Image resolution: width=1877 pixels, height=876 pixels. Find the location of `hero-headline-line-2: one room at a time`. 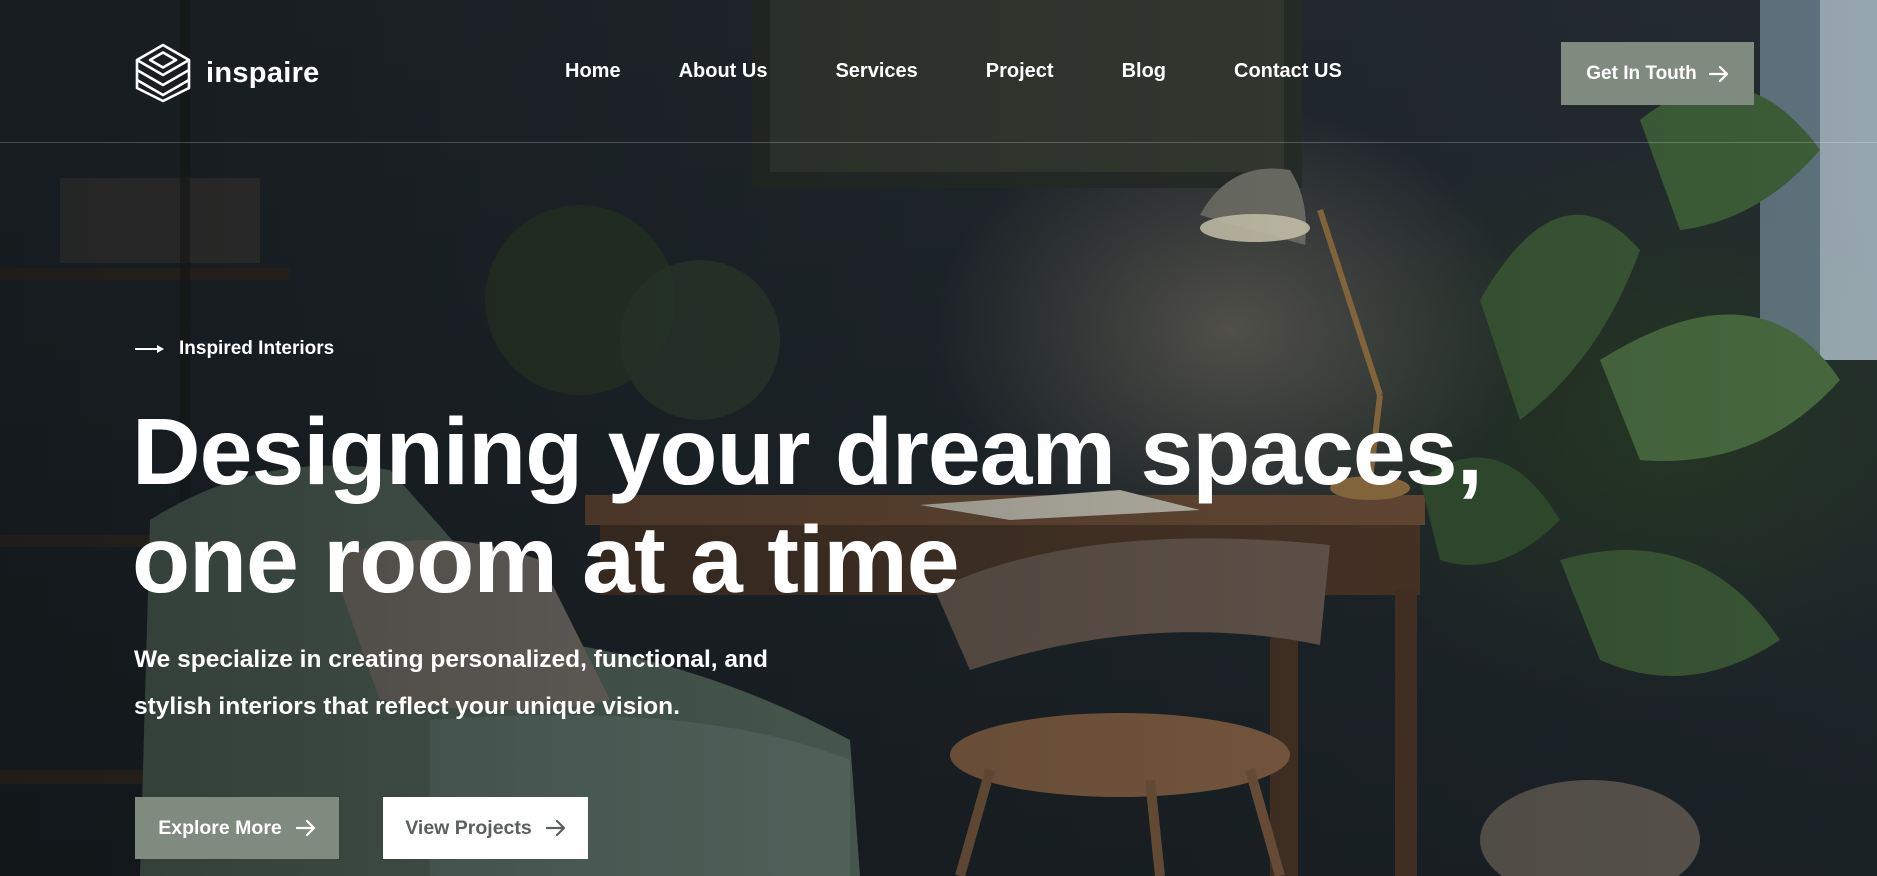

hero-headline-line-2: one room at a time is located at coordinates (546, 560).